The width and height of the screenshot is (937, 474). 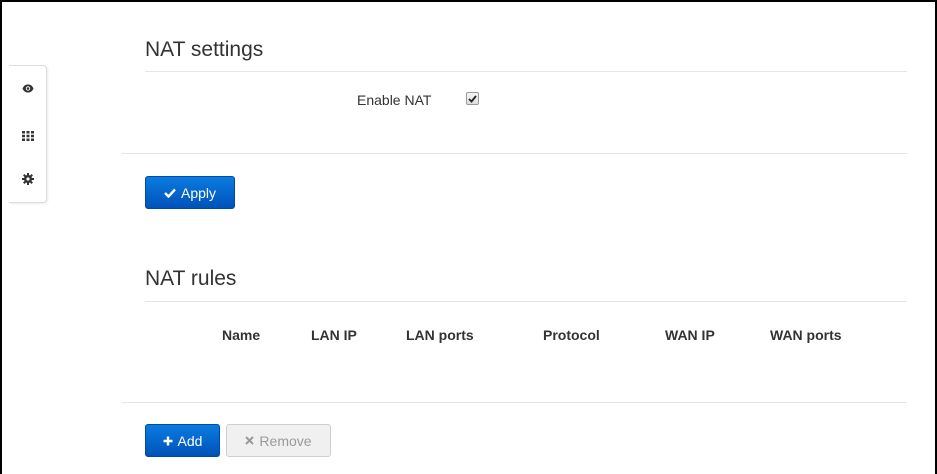 I want to click on nat-rules-title: NAT rules, so click(x=191, y=278).